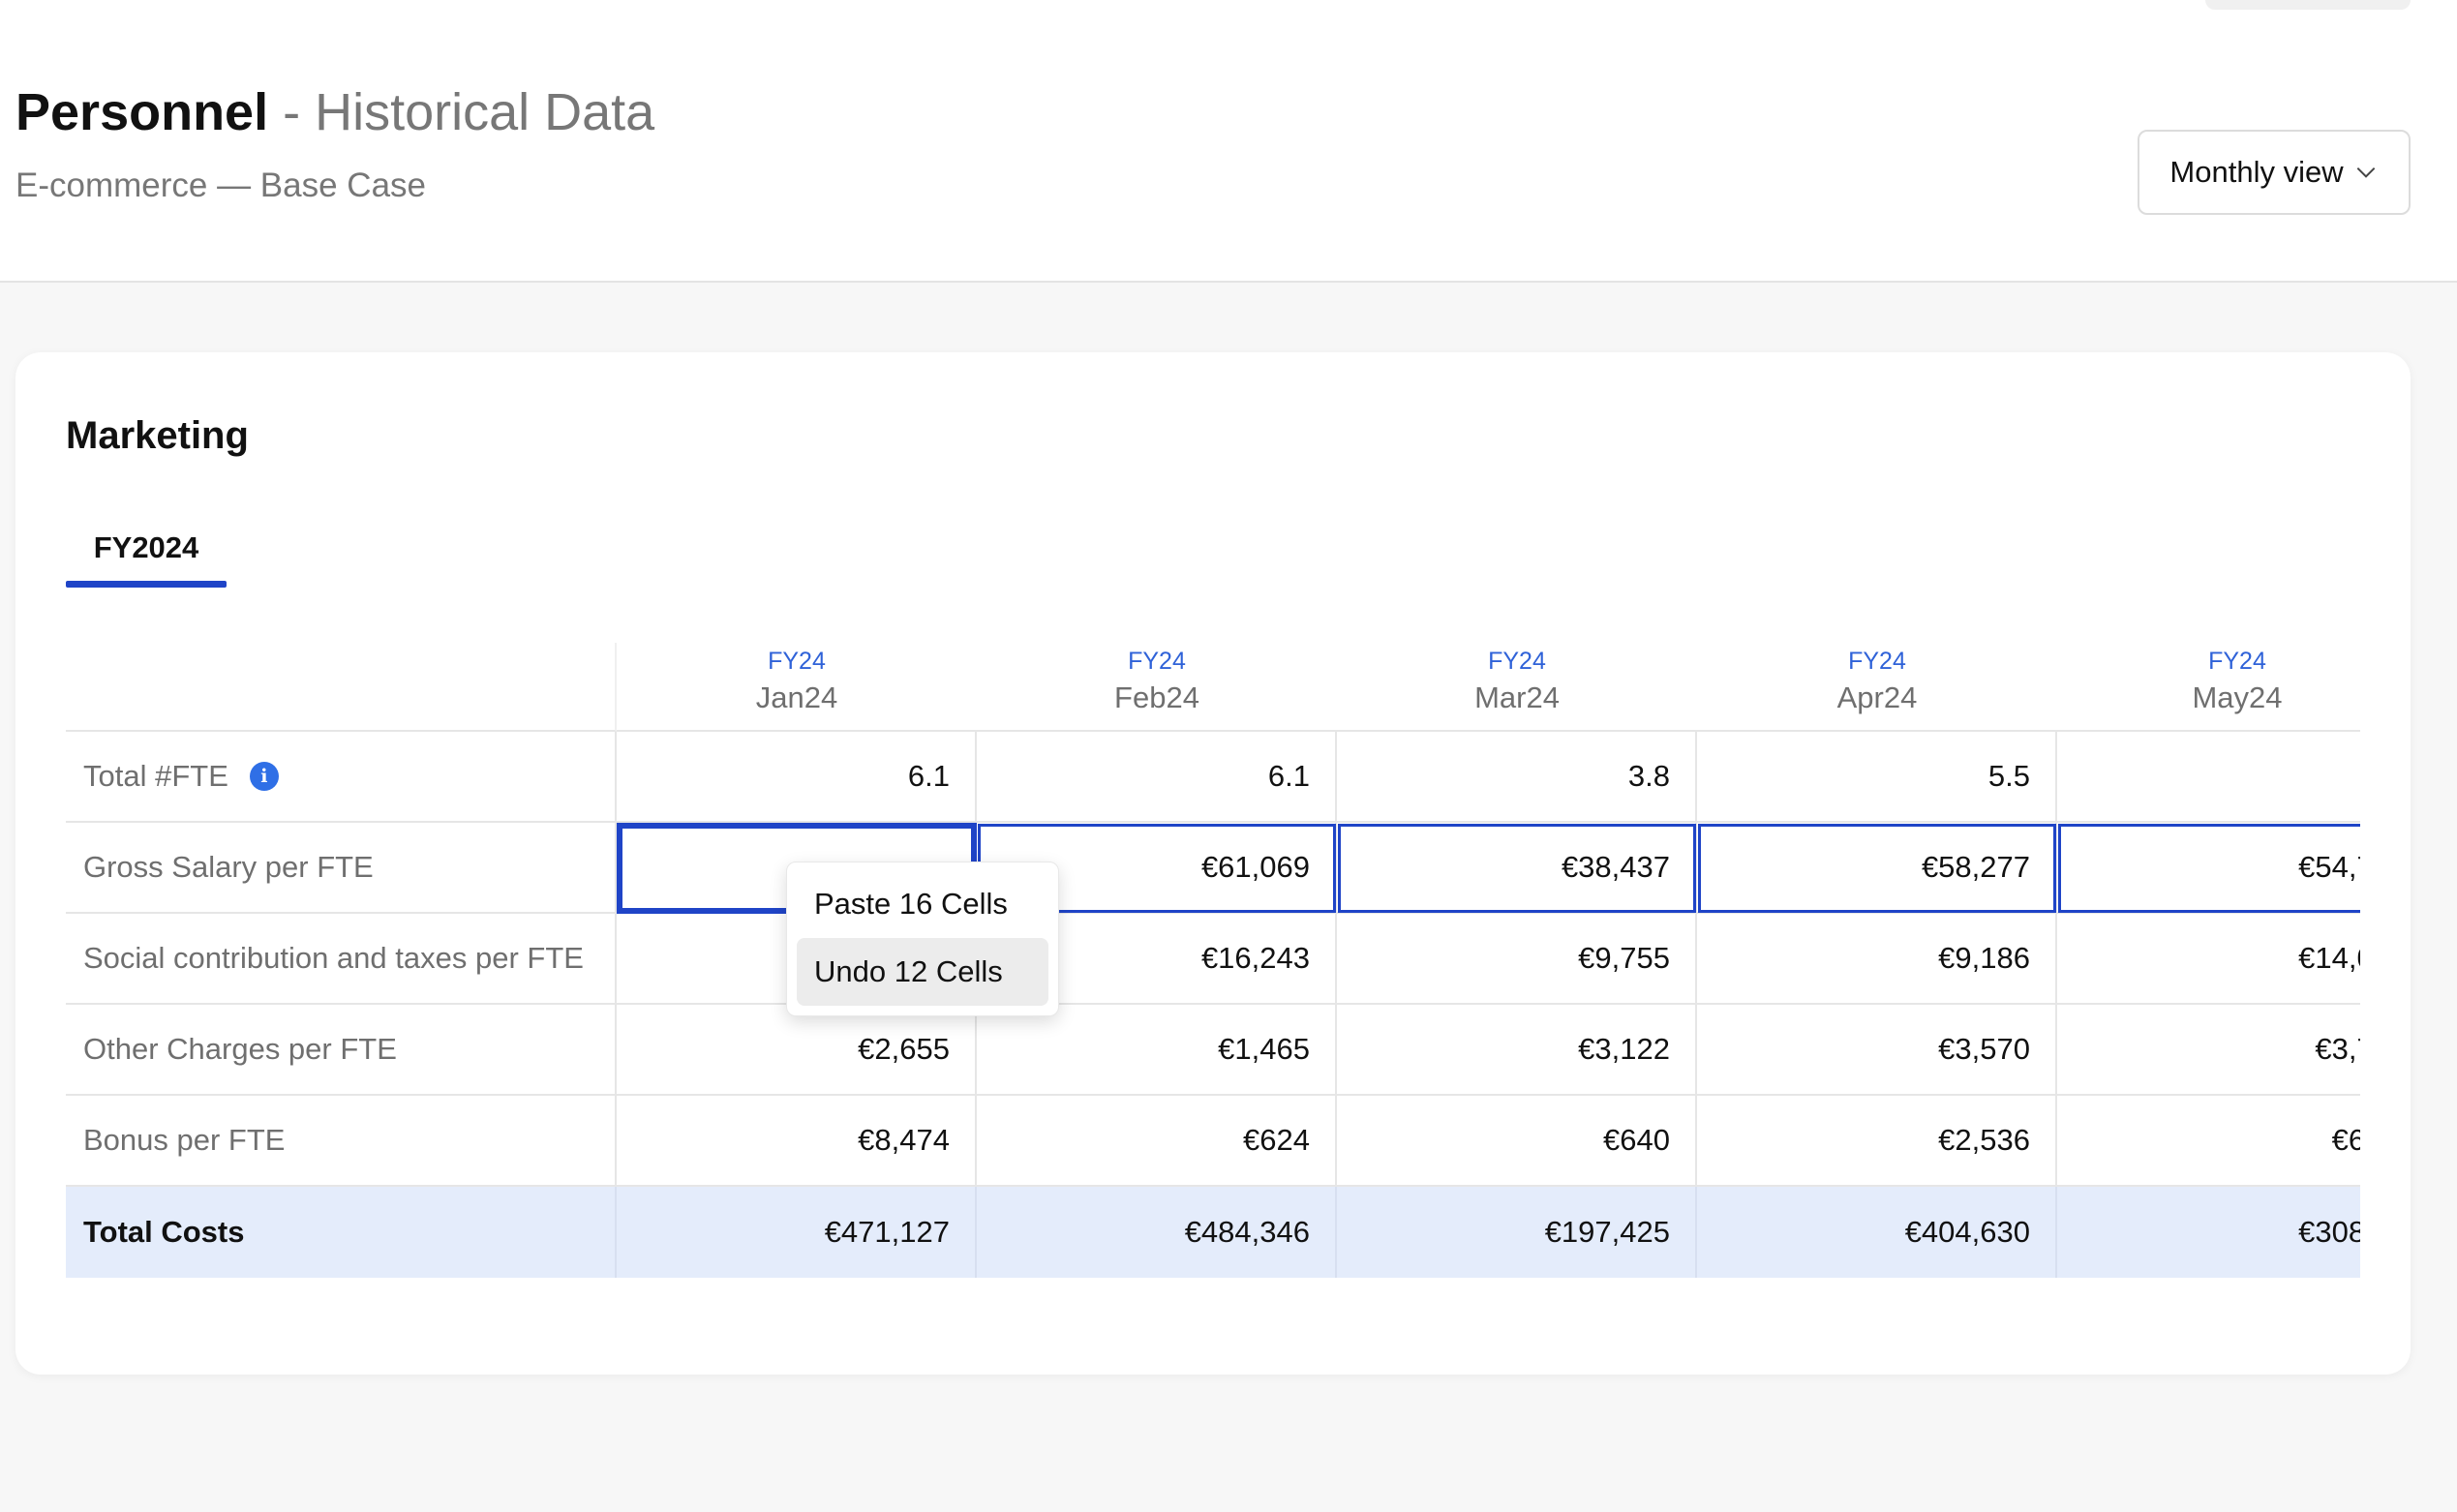 This screenshot has width=2457, height=1512. I want to click on page-title-secondary: Historical Data, so click(485, 112).